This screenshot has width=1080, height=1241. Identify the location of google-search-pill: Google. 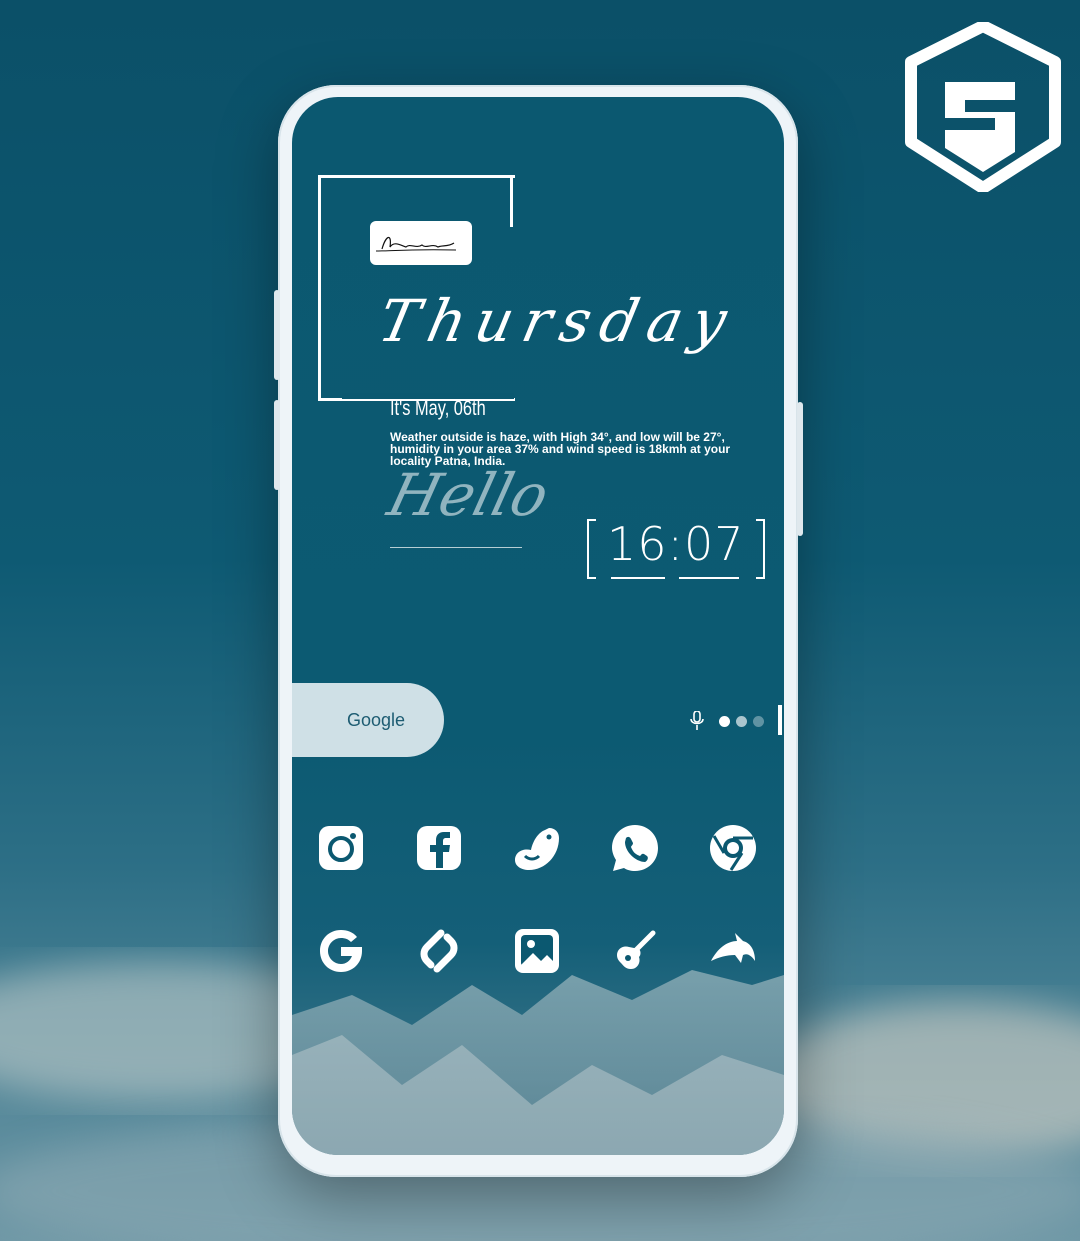
(368, 720).